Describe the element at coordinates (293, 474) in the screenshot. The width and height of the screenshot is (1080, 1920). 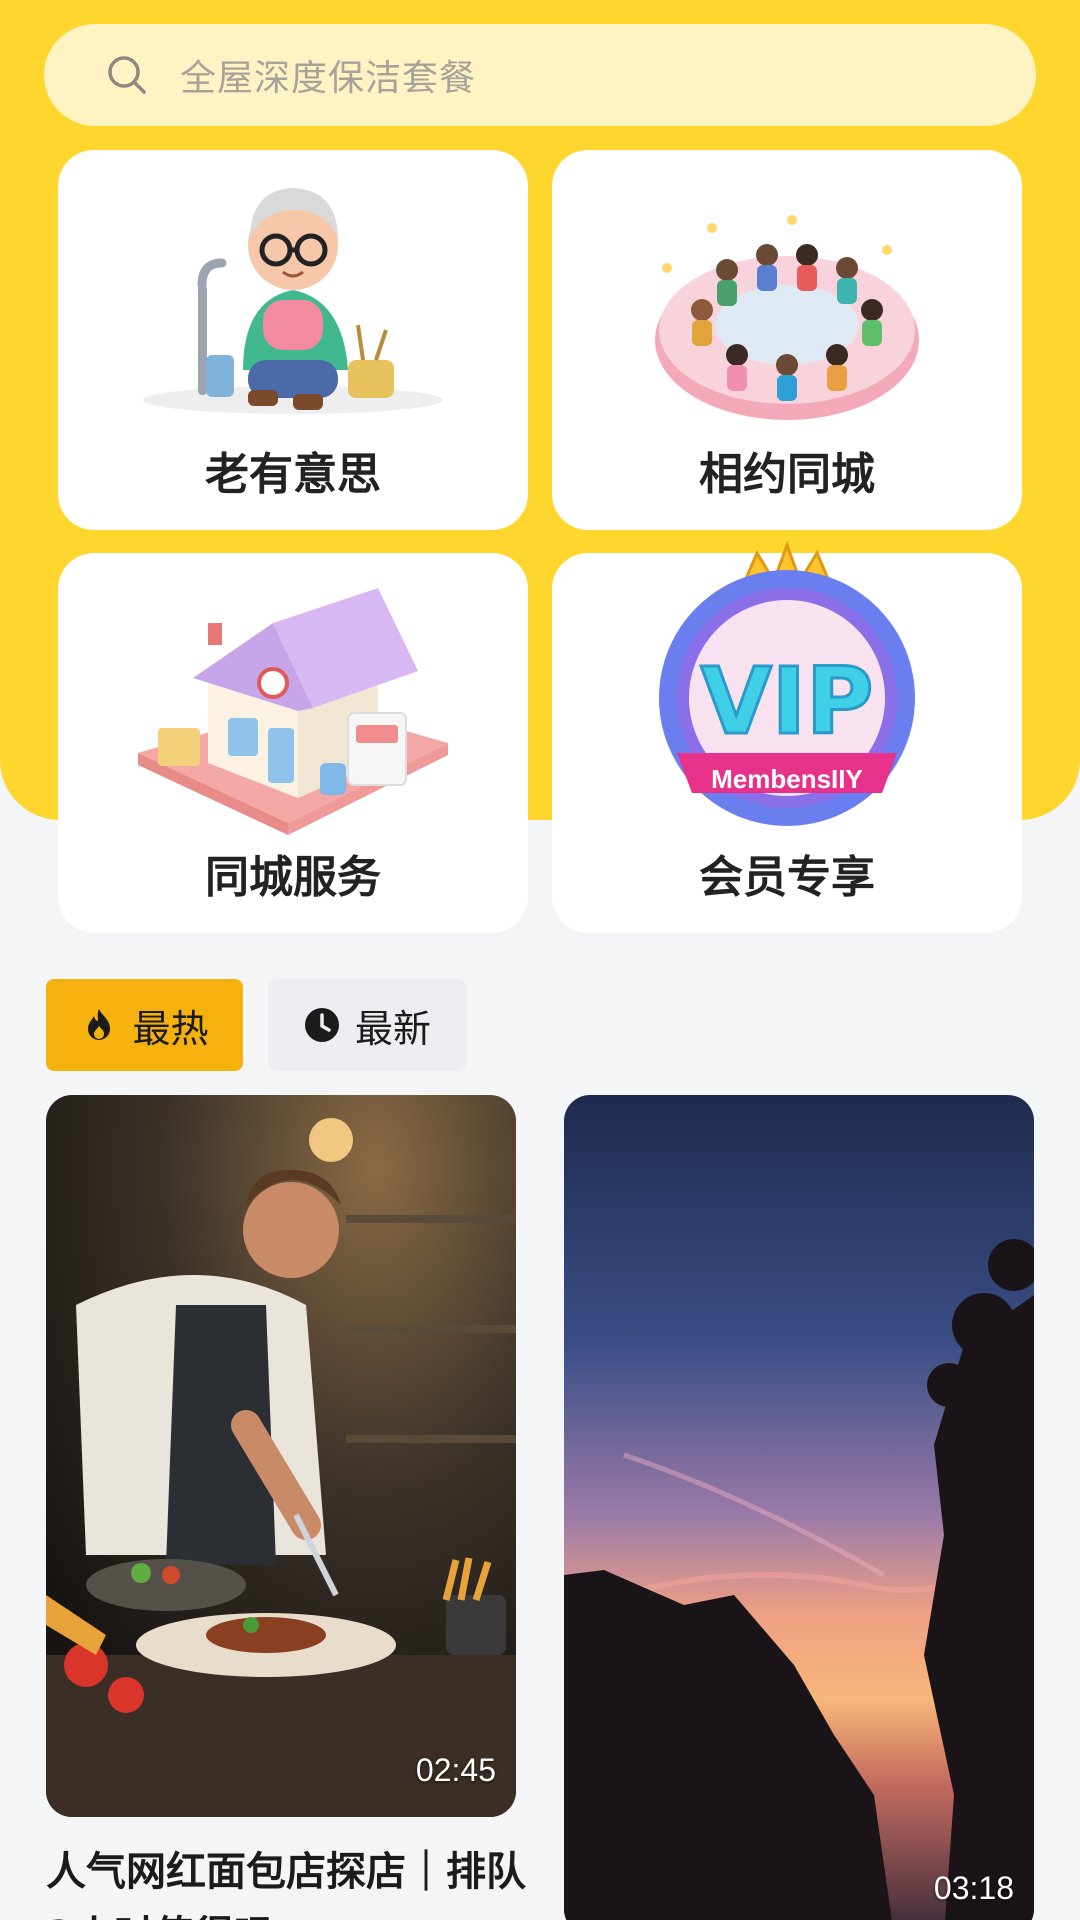
I see `category-label: 老有意思` at that location.